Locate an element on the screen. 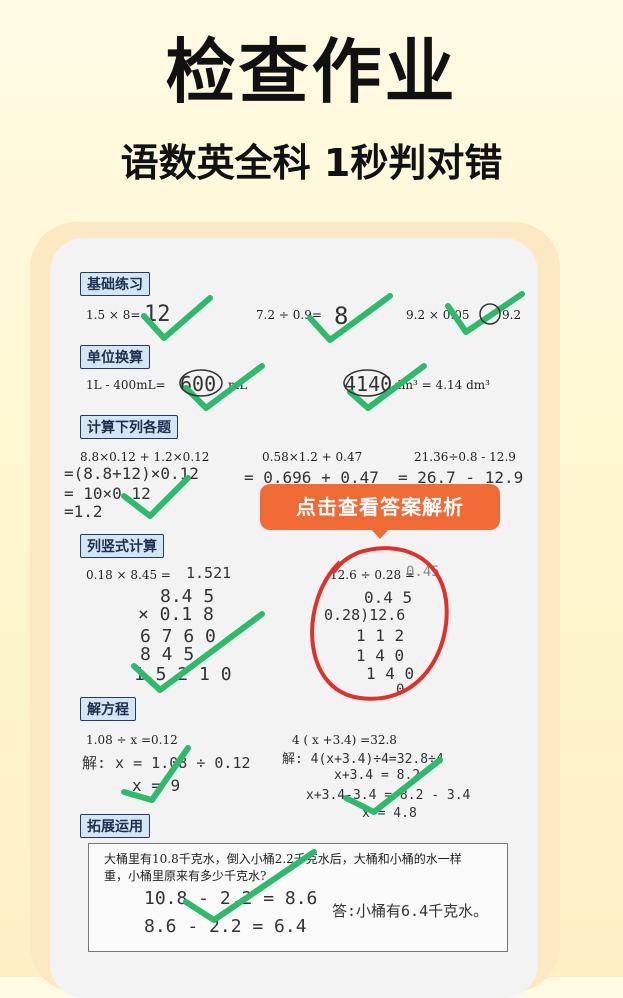  units-right-rest: dm³ = 4.14 dm³ is located at coordinates (442, 385).